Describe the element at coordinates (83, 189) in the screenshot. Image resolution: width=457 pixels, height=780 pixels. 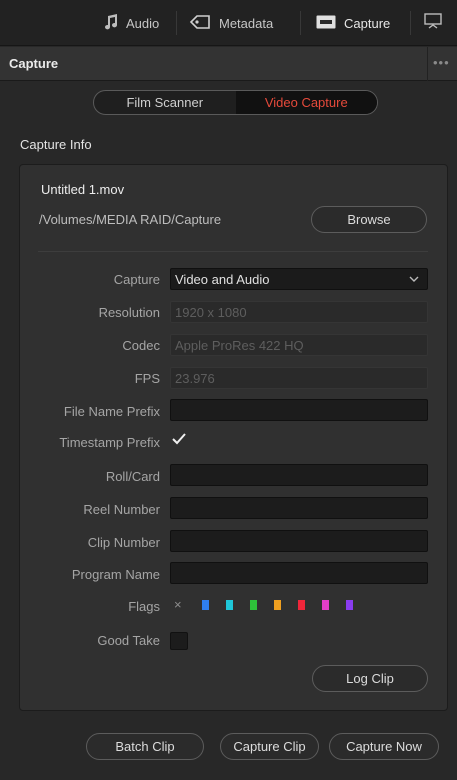
I see `file-name: Untitled 1.mov` at that location.